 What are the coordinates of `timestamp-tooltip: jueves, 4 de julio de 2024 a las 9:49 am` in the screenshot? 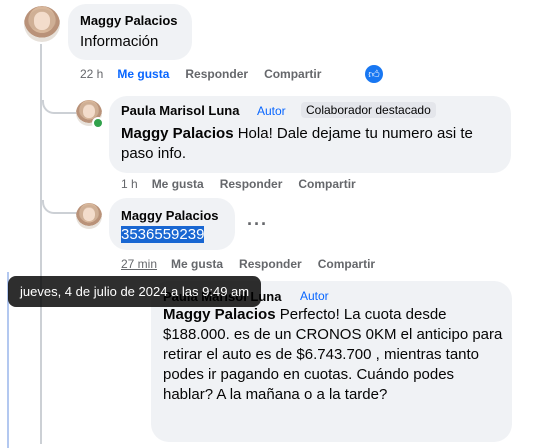 It's located at (135, 291).